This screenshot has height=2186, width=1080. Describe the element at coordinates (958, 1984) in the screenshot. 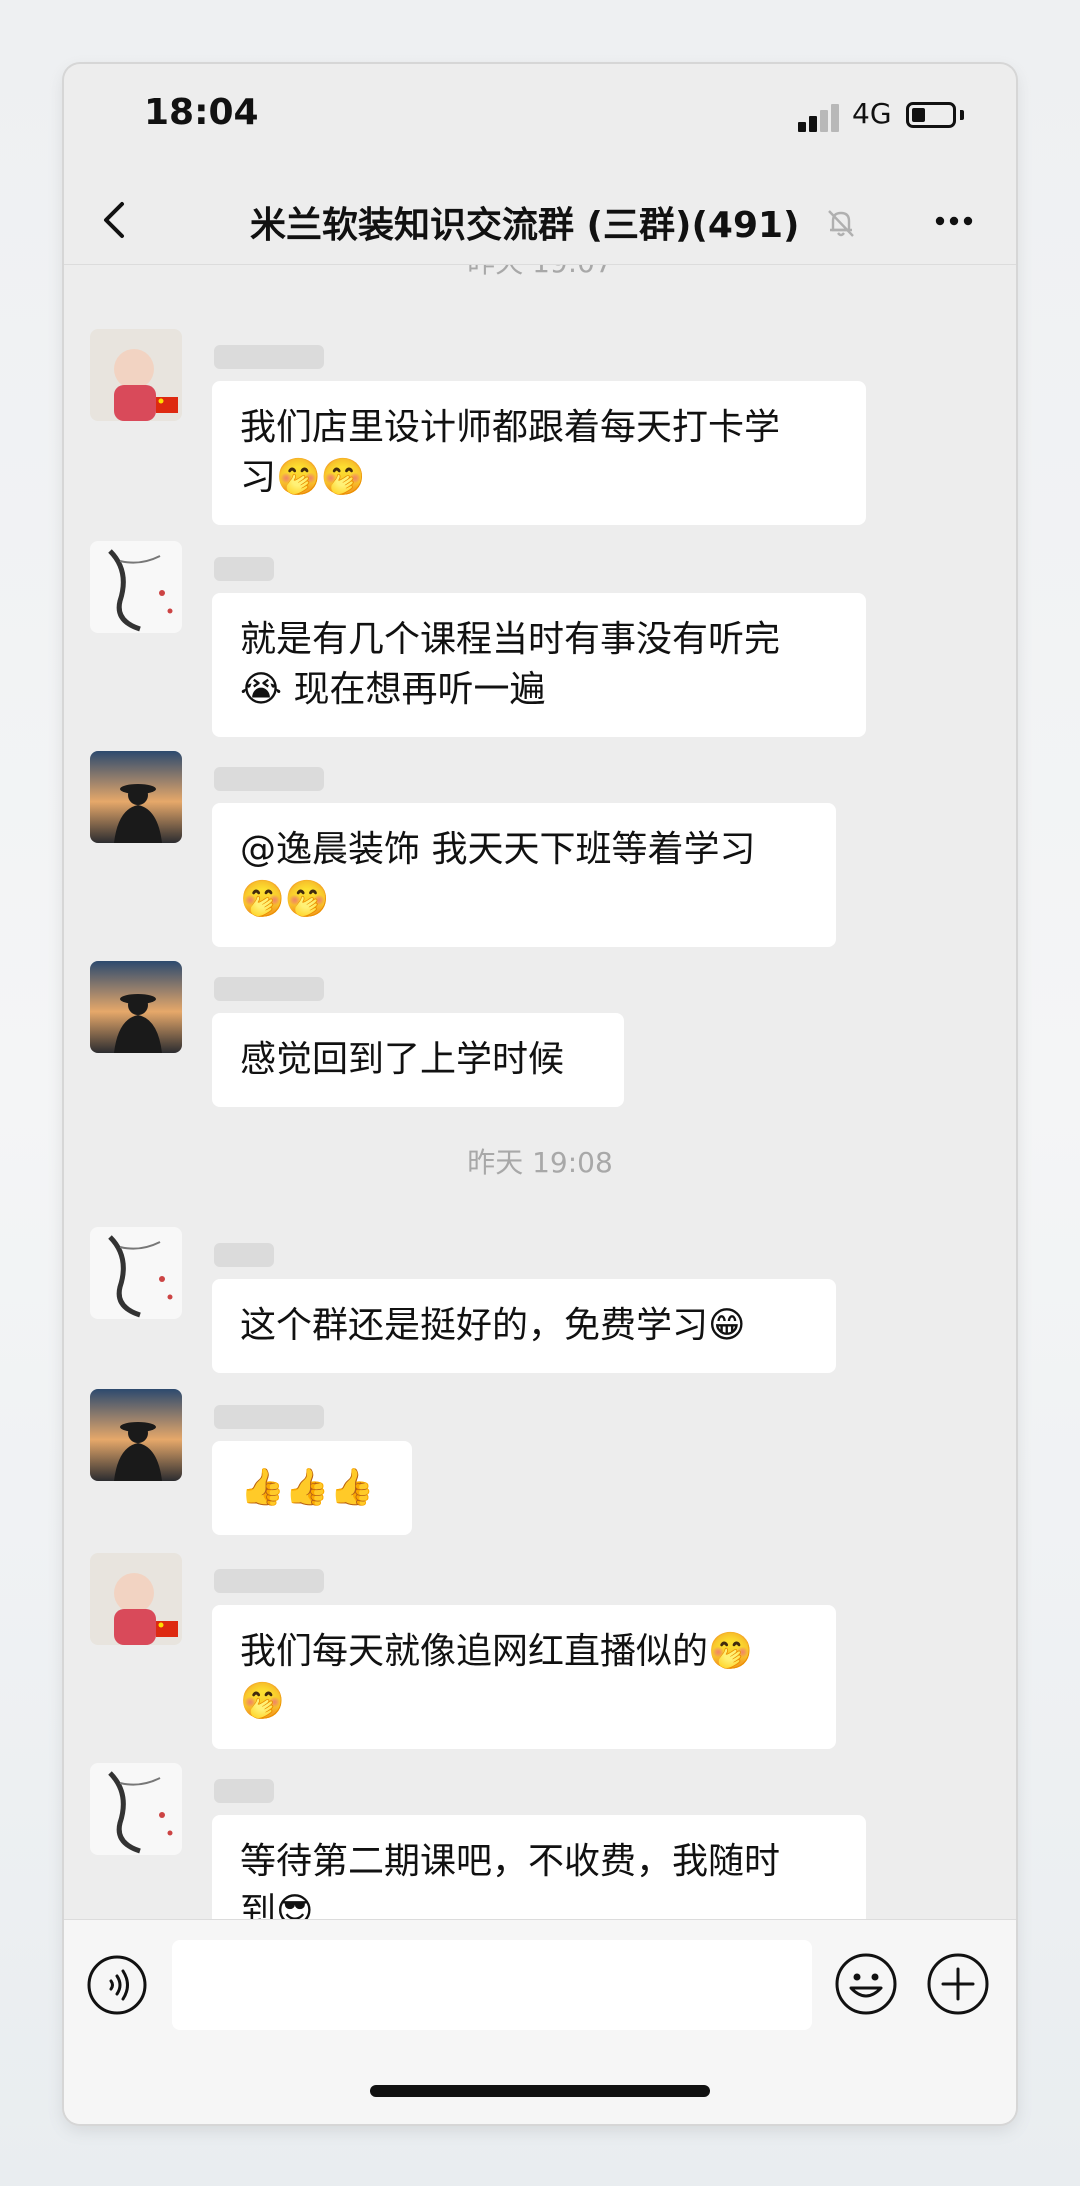

I see `plus-icon` at that location.